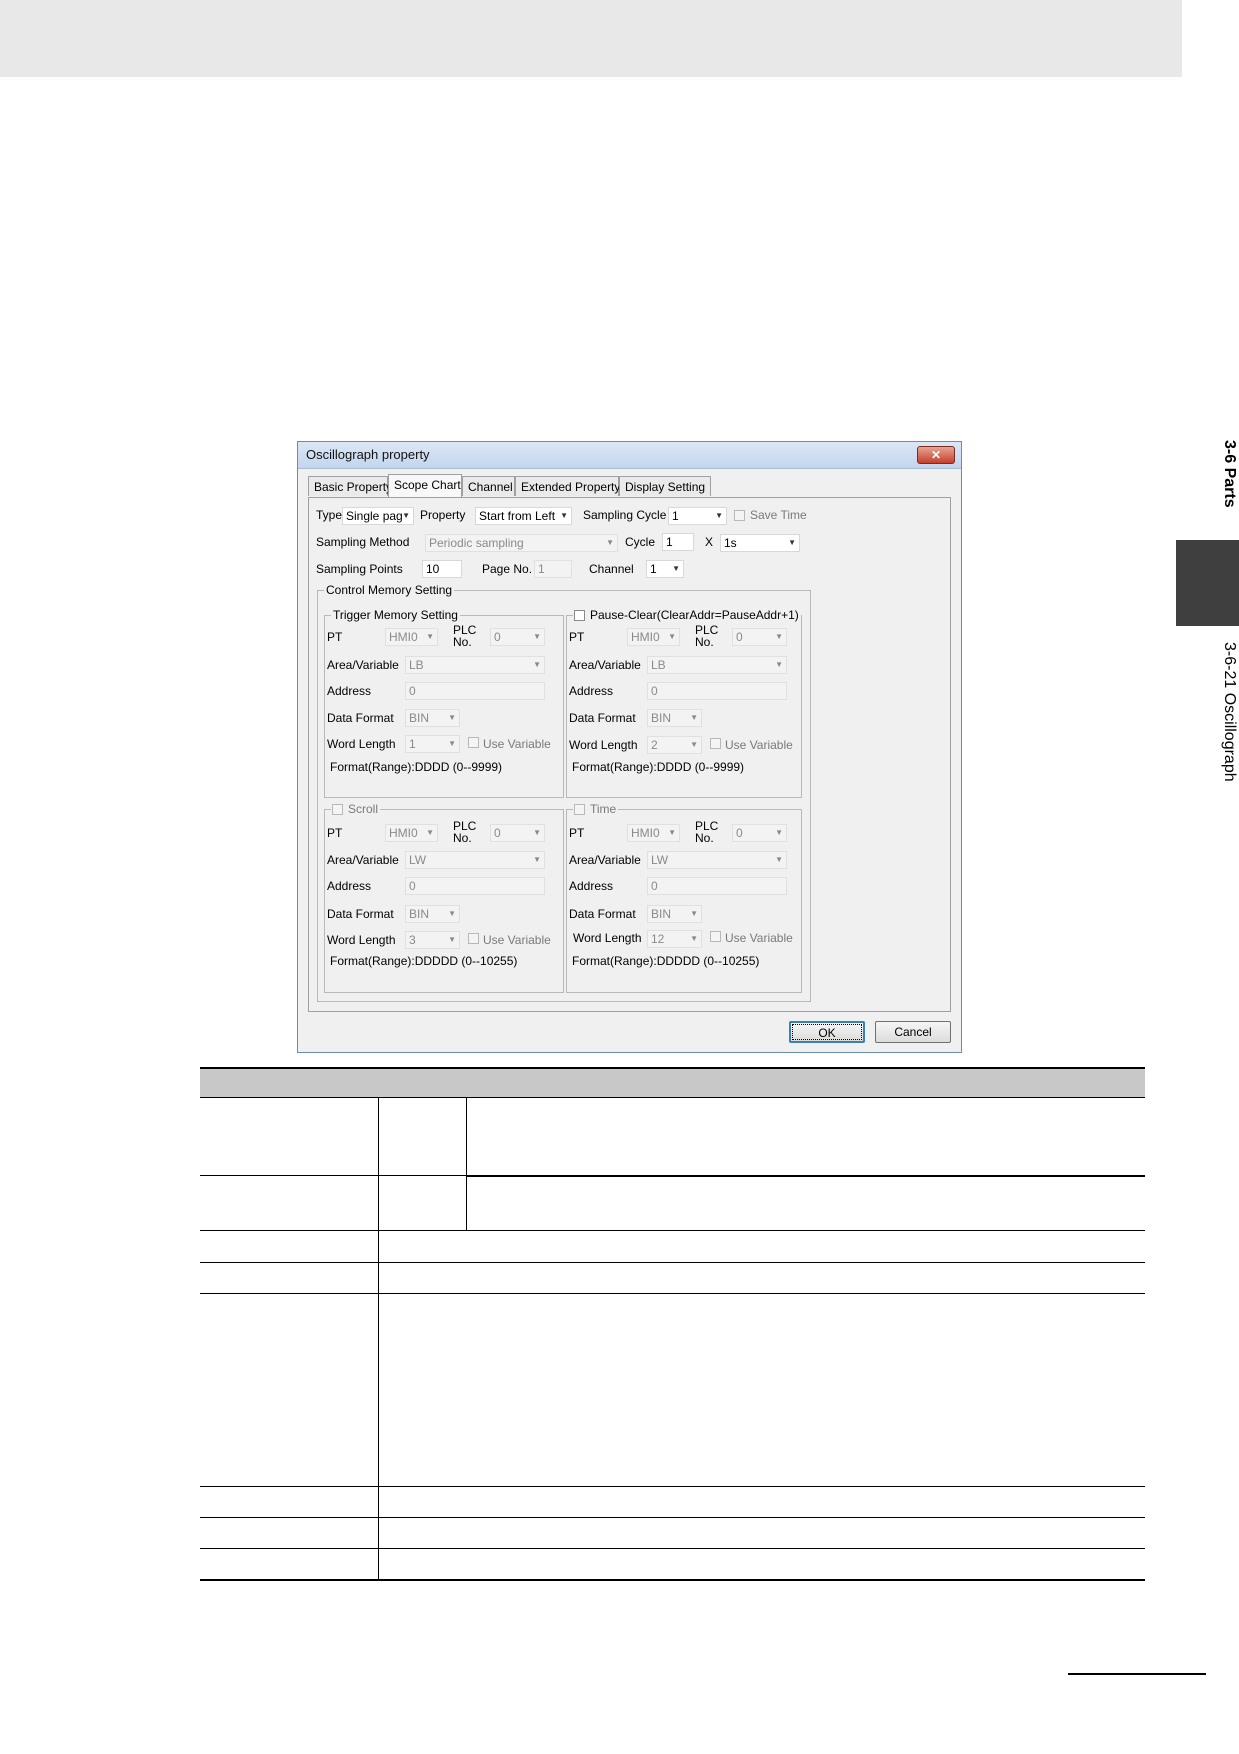  What do you see at coordinates (611, 569) in the screenshot?
I see `channel-label: Channel` at bounding box center [611, 569].